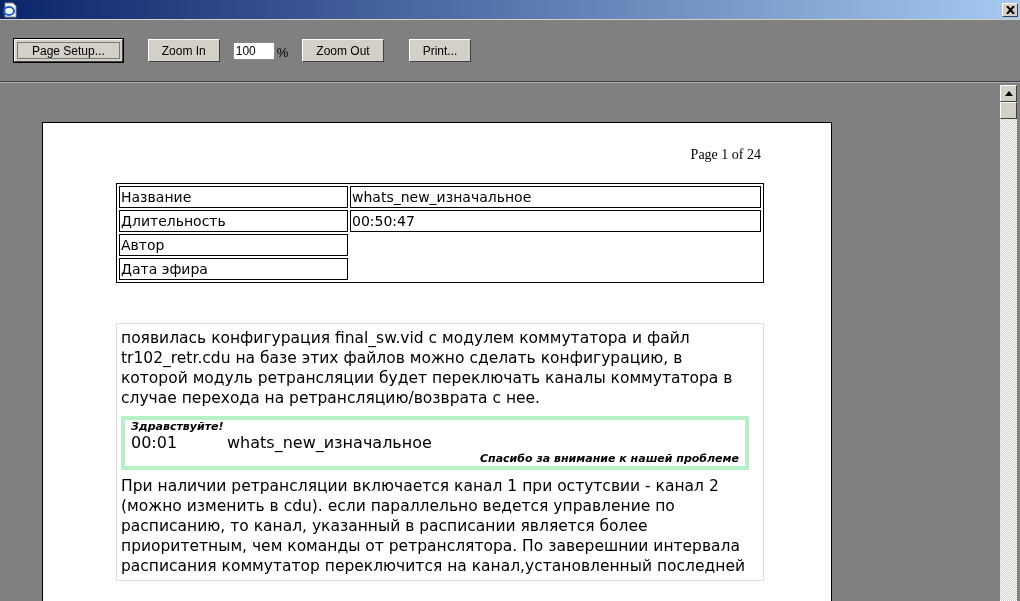  Describe the element at coordinates (183, 50) in the screenshot. I see `toolbar-button: Zoom In` at that location.